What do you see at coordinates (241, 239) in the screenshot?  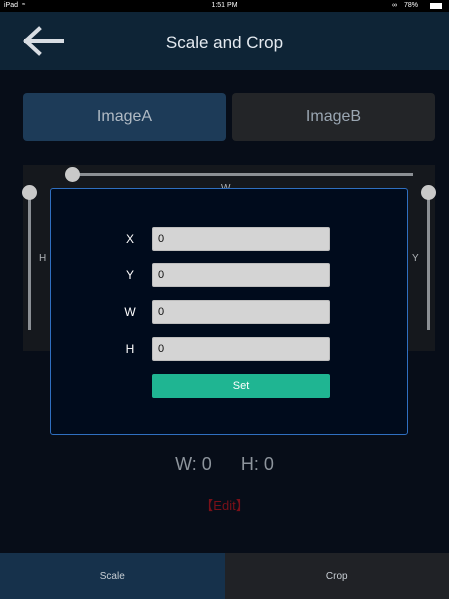 I see `x-input: 0` at bounding box center [241, 239].